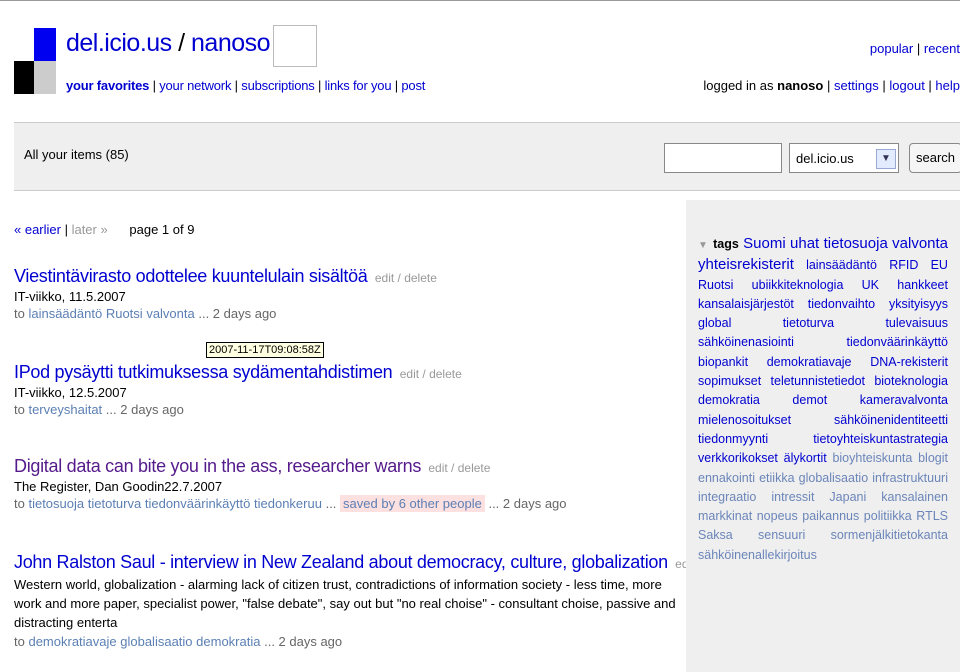 The height and width of the screenshot is (672, 960). I want to click on later-link: later », so click(90, 229).